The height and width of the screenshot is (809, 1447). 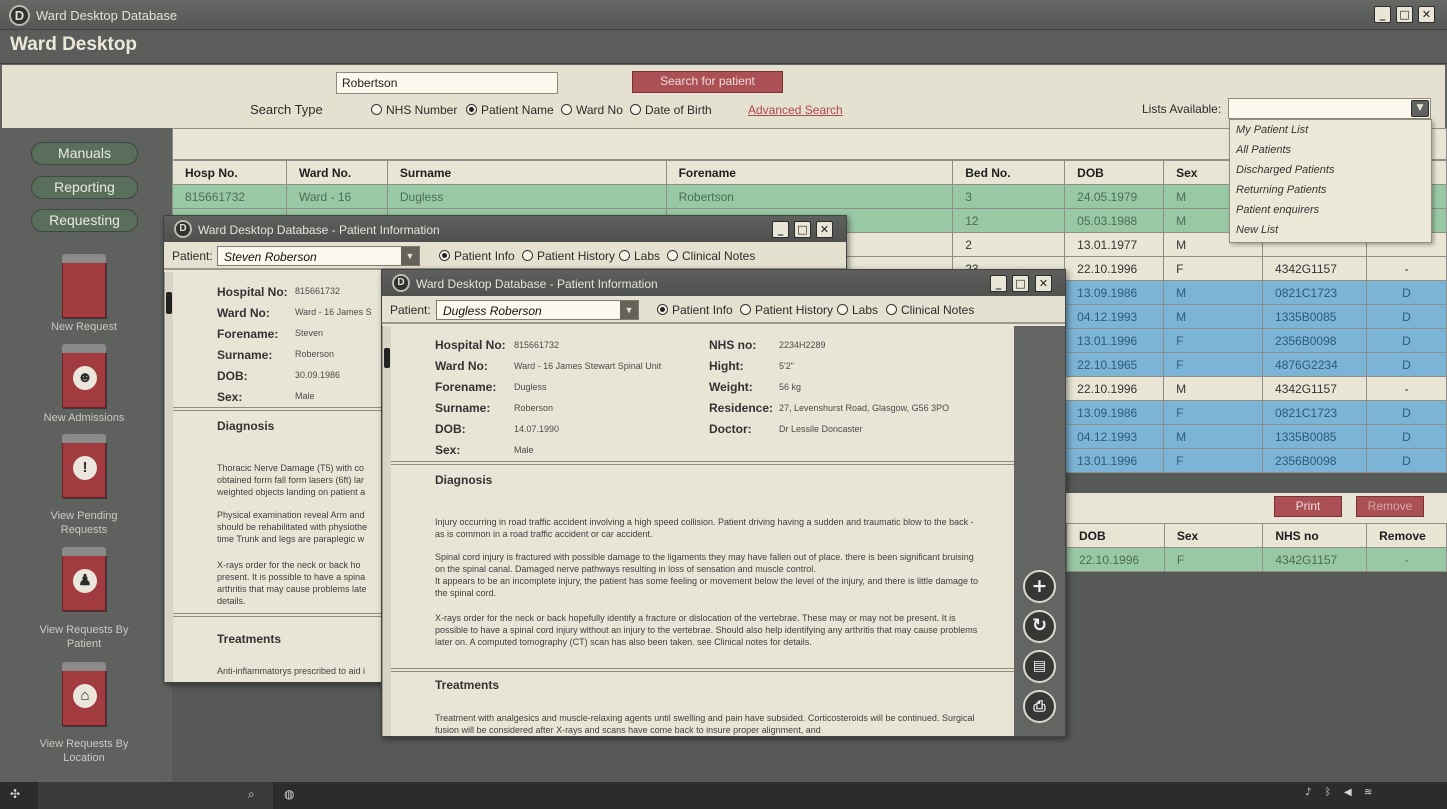 What do you see at coordinates (84, 466) in the screenshot?
I see `pending-requests-icon: !` at bounding box center [84, 466].